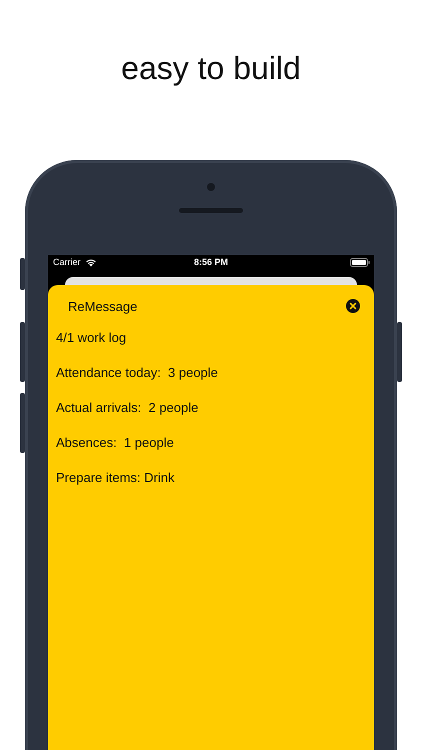  What do you see at coordinates (128, 408) in the screenshot?
I see `message-line: Actual arrivals: 2 people` at bounding box center [128, 408].